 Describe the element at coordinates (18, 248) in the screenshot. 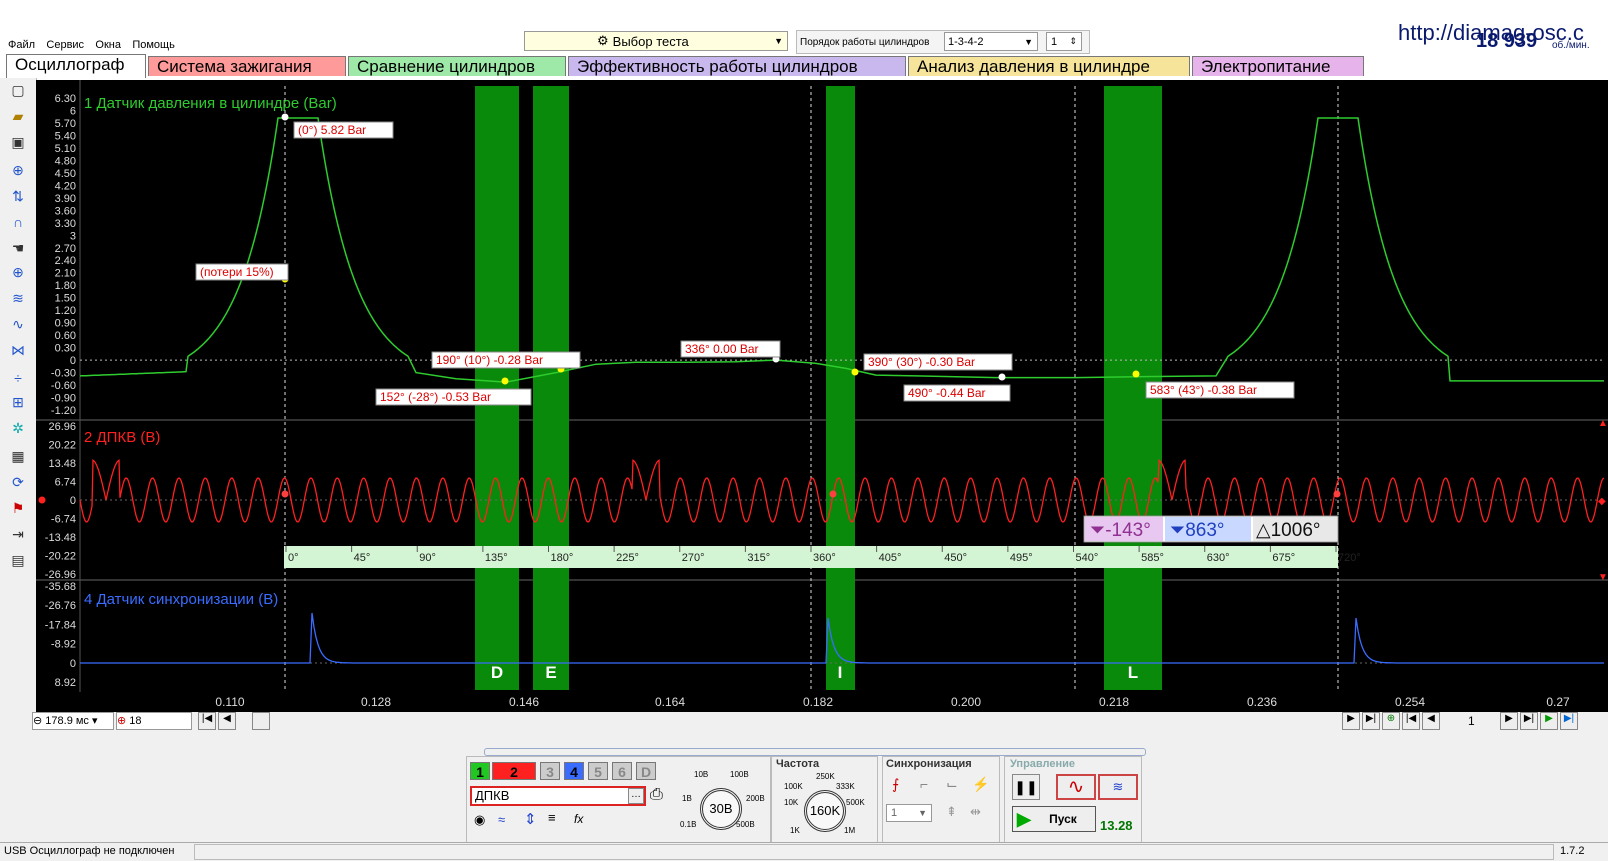

I see `hand-icon: ☚` at that location.